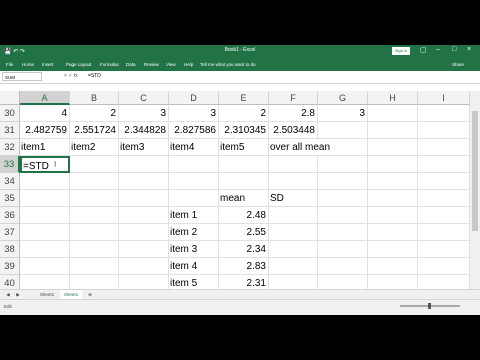  What do you see at coordinates (444, 181) in the screenshot?
I see `cell-i34` at bounding box center [444, 181].